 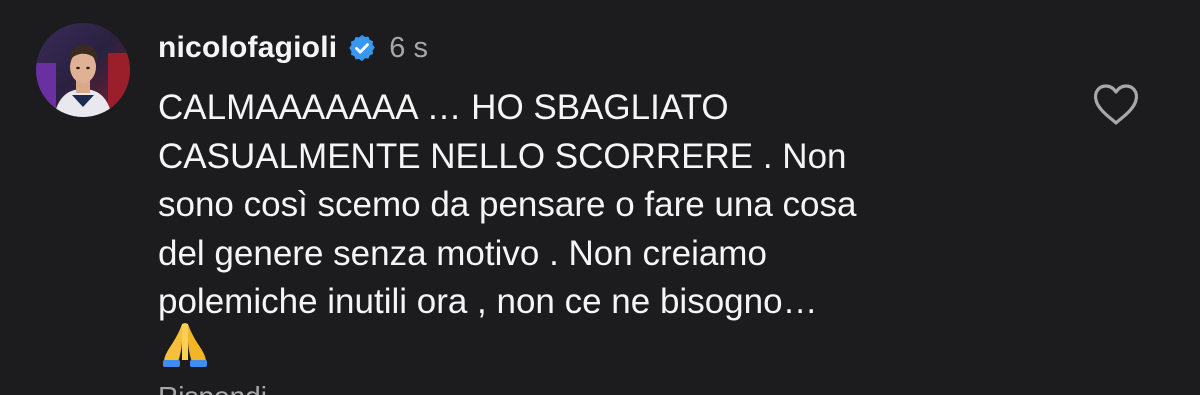 What do you see at coordinates (185, 344) in the screenshot?
I see `folded-hands-icon` at bounding box center [185, 344].